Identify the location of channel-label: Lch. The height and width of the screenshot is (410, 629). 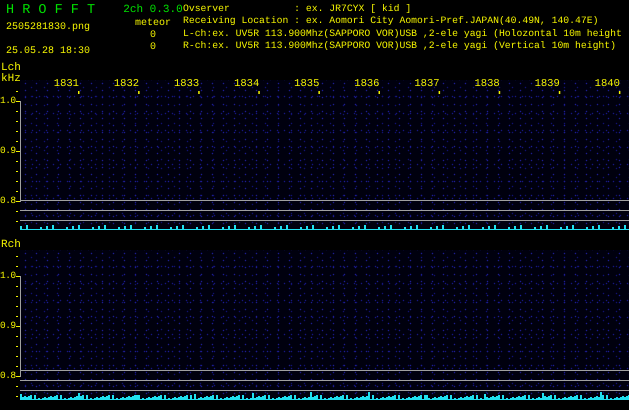
(11, 68).